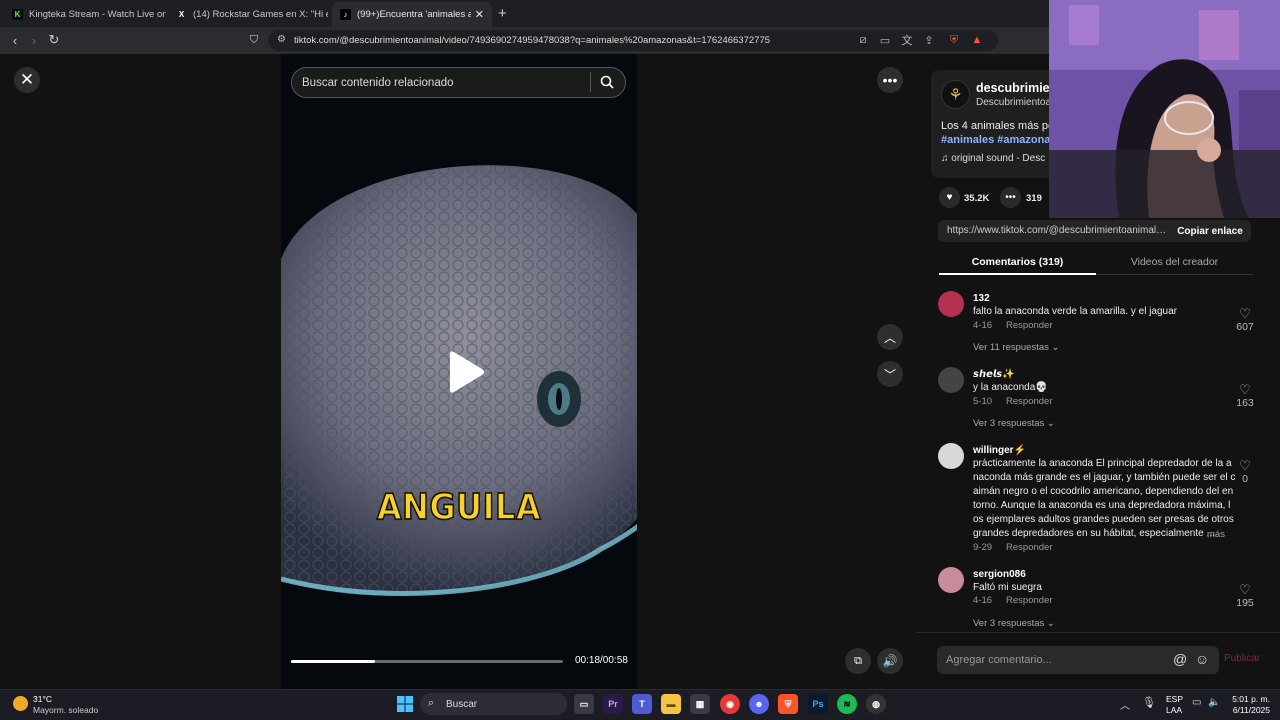 This screenshot has height=720, width=1280. Describe the element at coordinates (1250, 699) in the screenshot. I see `clock-time: 5:01 p. m.` at that location.